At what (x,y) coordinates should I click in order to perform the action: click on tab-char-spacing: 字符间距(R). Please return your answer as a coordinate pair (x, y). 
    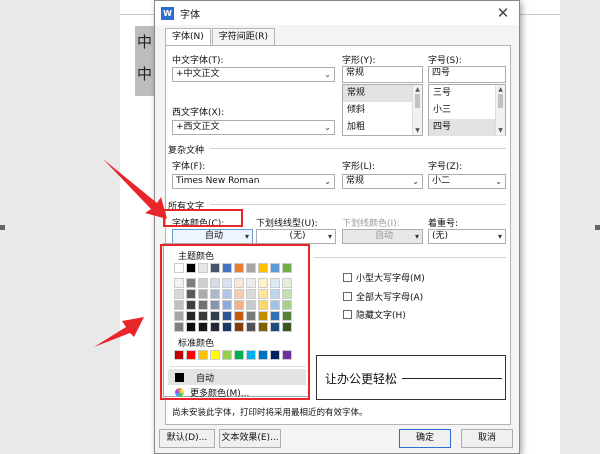
    Looking at the image, I should click on (243, 36).